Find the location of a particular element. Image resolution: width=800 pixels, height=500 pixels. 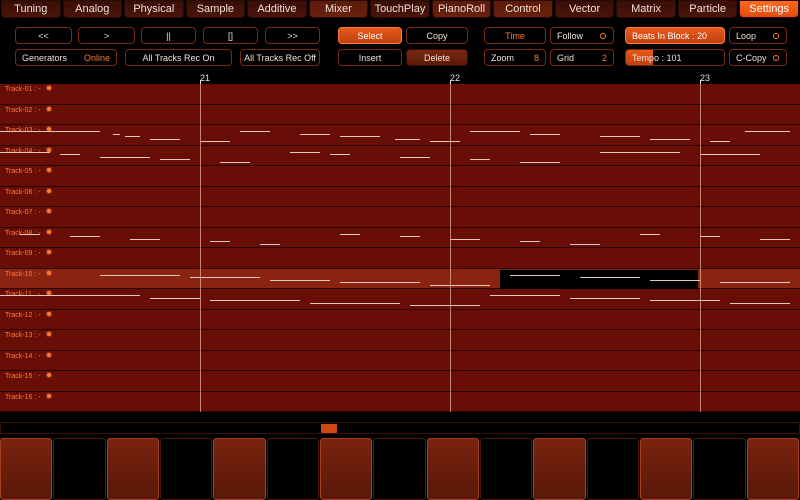

tab-particle: Particle is located at coordinates (707, 9).